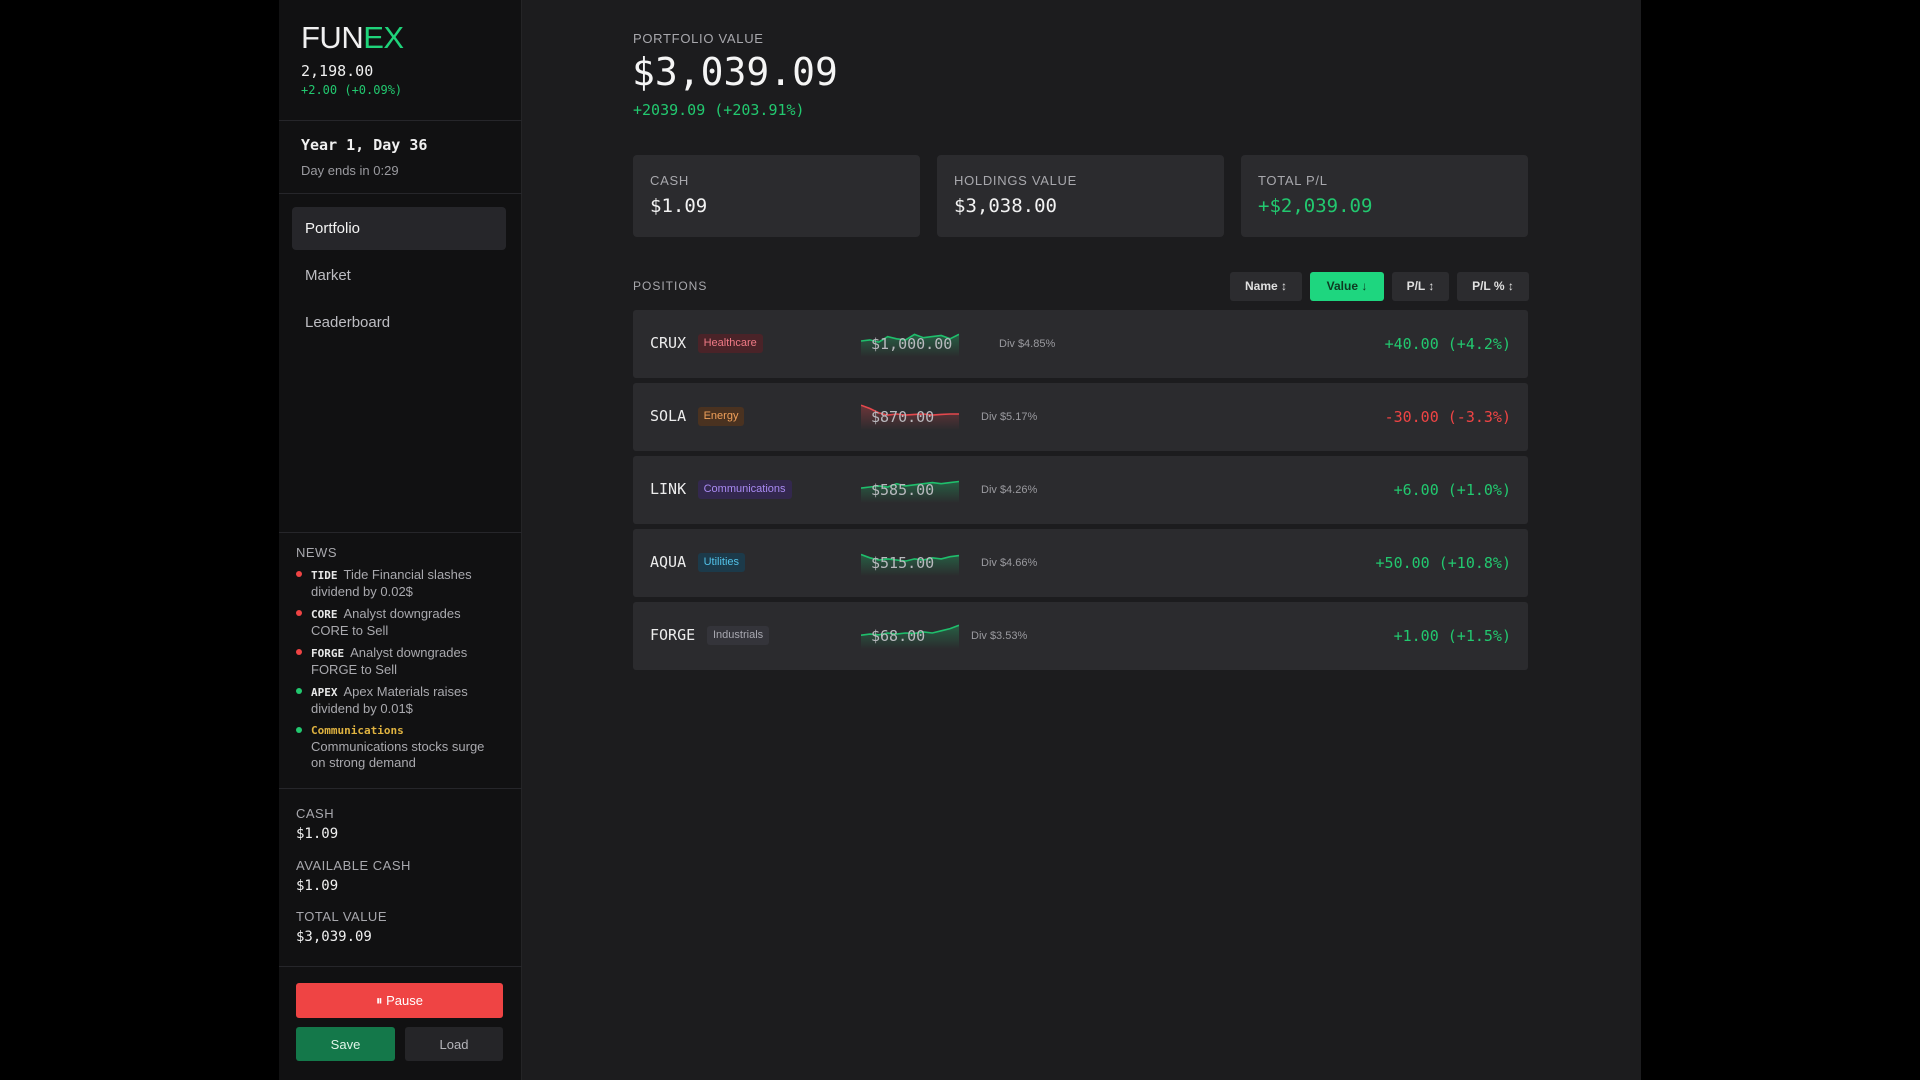 The width and height of the screenshot is (1920, 1080). Describe the element at coordinates (454, 1044) in the screenshot. I see `load-button: Load` at that location.